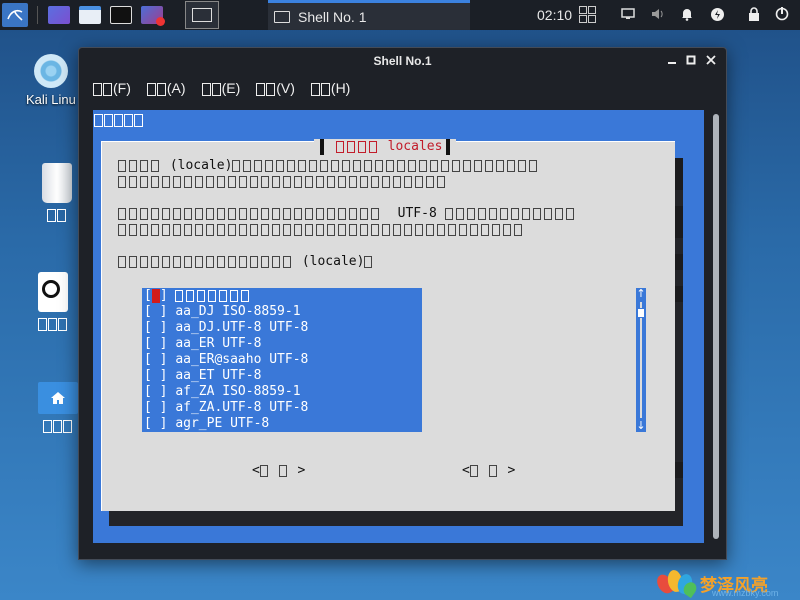 The width and height of the screenshot is (800, 600). What do you see at coordinates (222, 423) in the screenshot?
I see `list-item-label: agr_PE UTF-8` at bounding box center [222, 423].